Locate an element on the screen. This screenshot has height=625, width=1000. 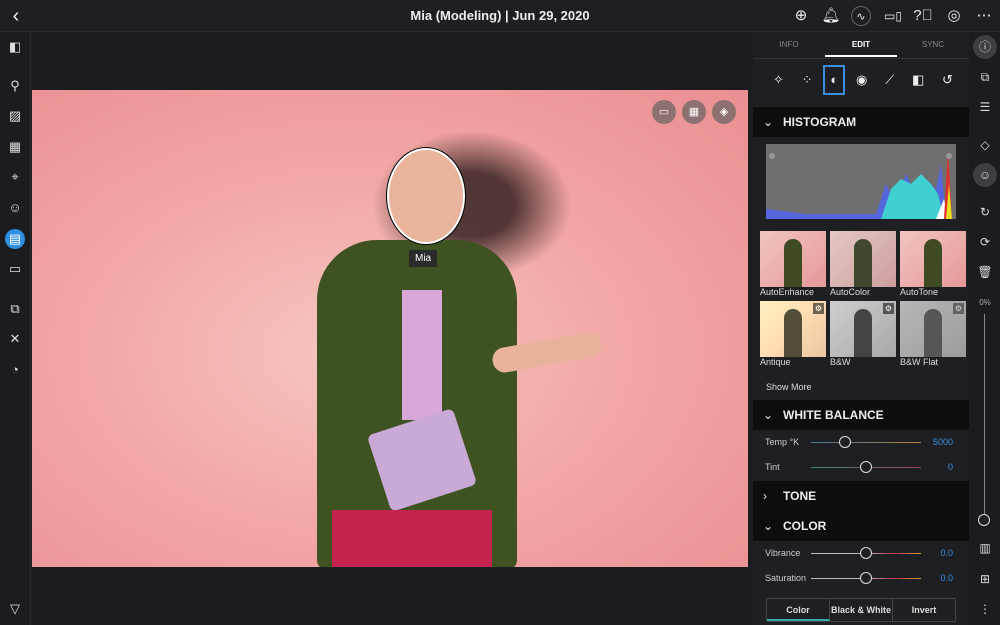
color-header: ⌄ COLOR is located at coordinates (861, 526).